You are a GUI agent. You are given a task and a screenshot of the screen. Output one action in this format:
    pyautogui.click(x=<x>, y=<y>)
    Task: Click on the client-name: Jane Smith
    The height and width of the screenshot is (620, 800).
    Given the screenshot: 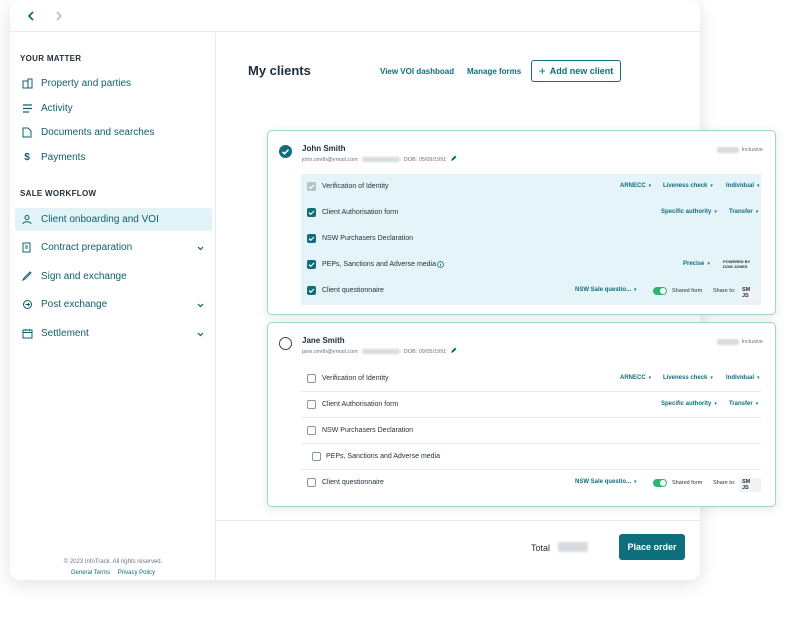 What is the action you would take?
    pyautogui.click(x=323, y=340)
    